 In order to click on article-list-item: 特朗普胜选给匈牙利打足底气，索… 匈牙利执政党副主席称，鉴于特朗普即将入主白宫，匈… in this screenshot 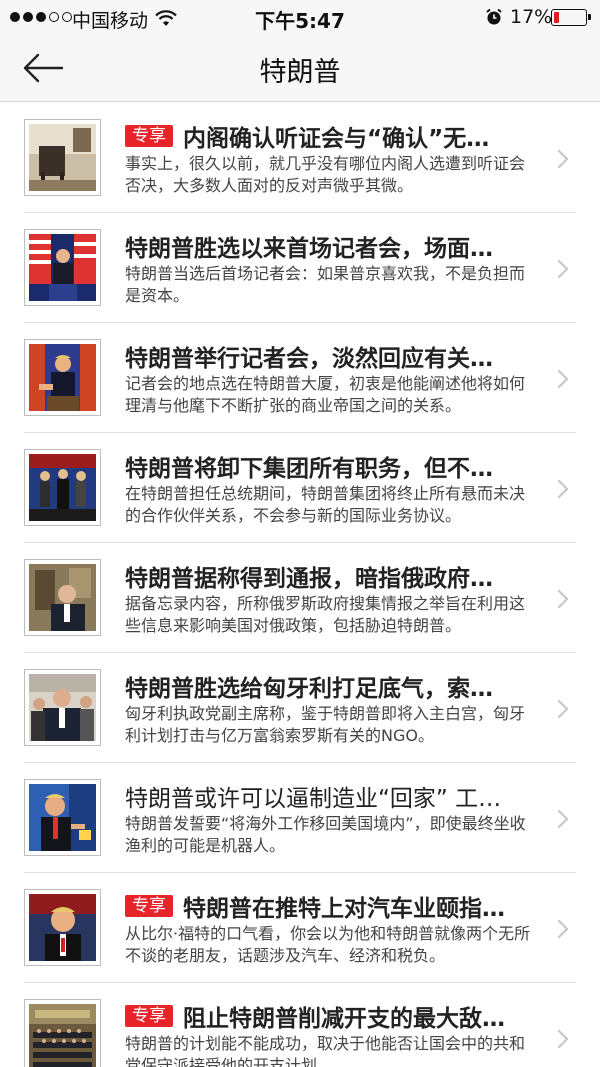, I will do `click(300, 708)`.